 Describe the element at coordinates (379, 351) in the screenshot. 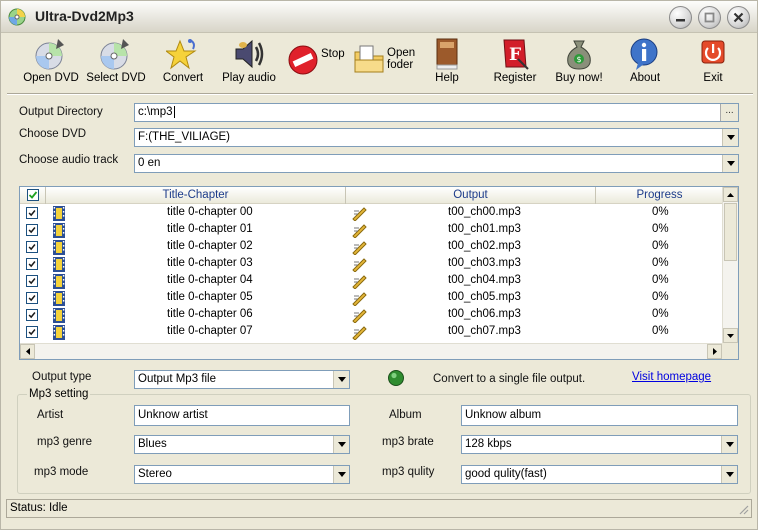

I see `horizontal-scrollbar` at that location.